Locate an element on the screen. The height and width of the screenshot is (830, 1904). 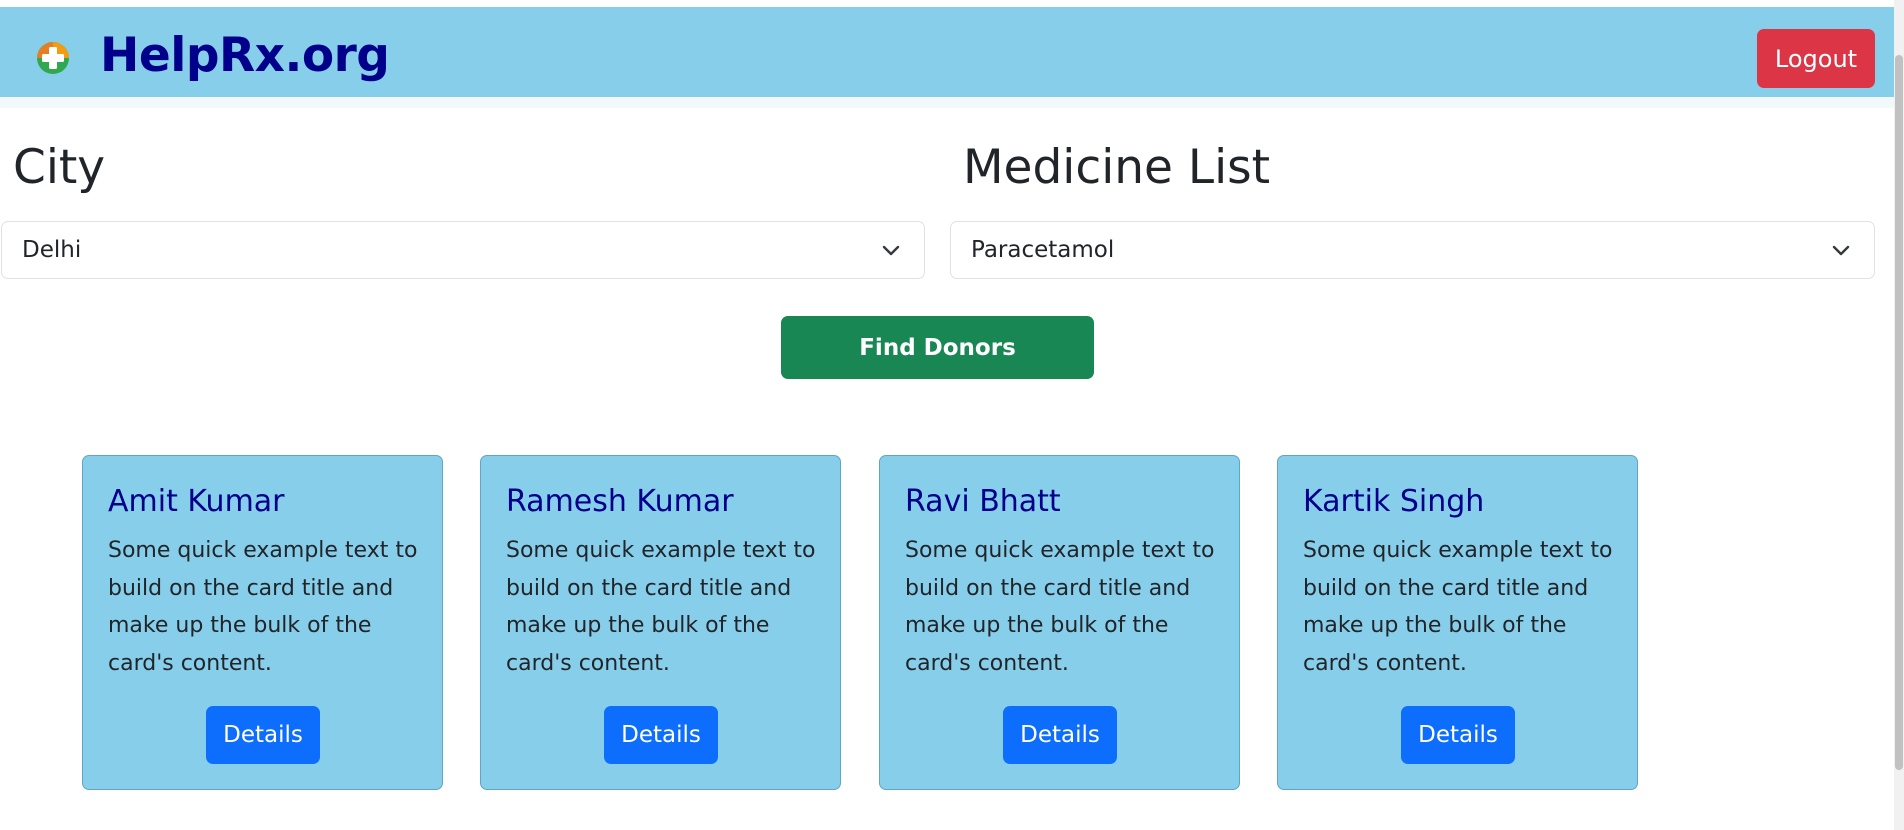
medicine-select: Paracetamol is located at coordinates (1412, 250).